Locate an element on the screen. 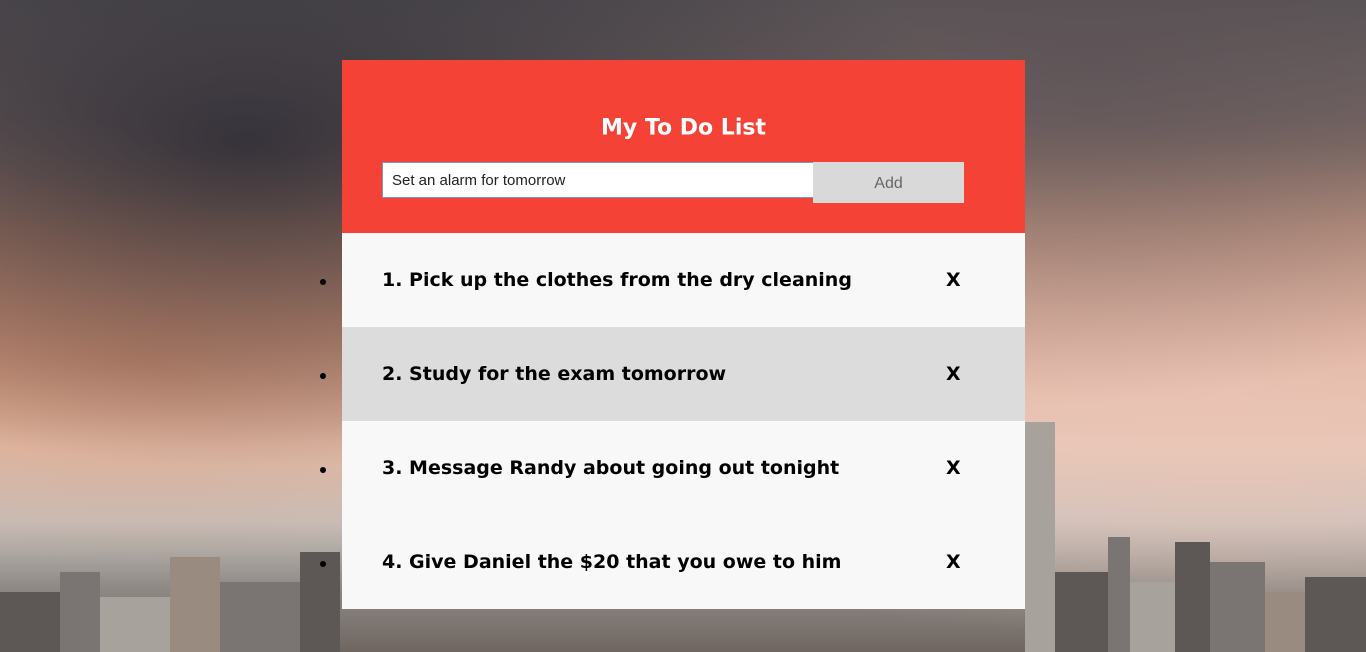 This screenshot has width=1366, height=652. todo-item-text: 3. Message Randy about going out tonight is located at coordinates (611, 468).